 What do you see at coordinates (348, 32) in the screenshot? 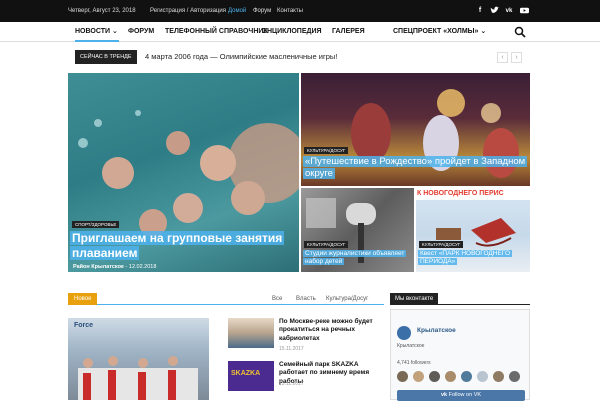
I see `nav-gallery: ГАЛЕРЕЯ` at bounding box center [348, 32].